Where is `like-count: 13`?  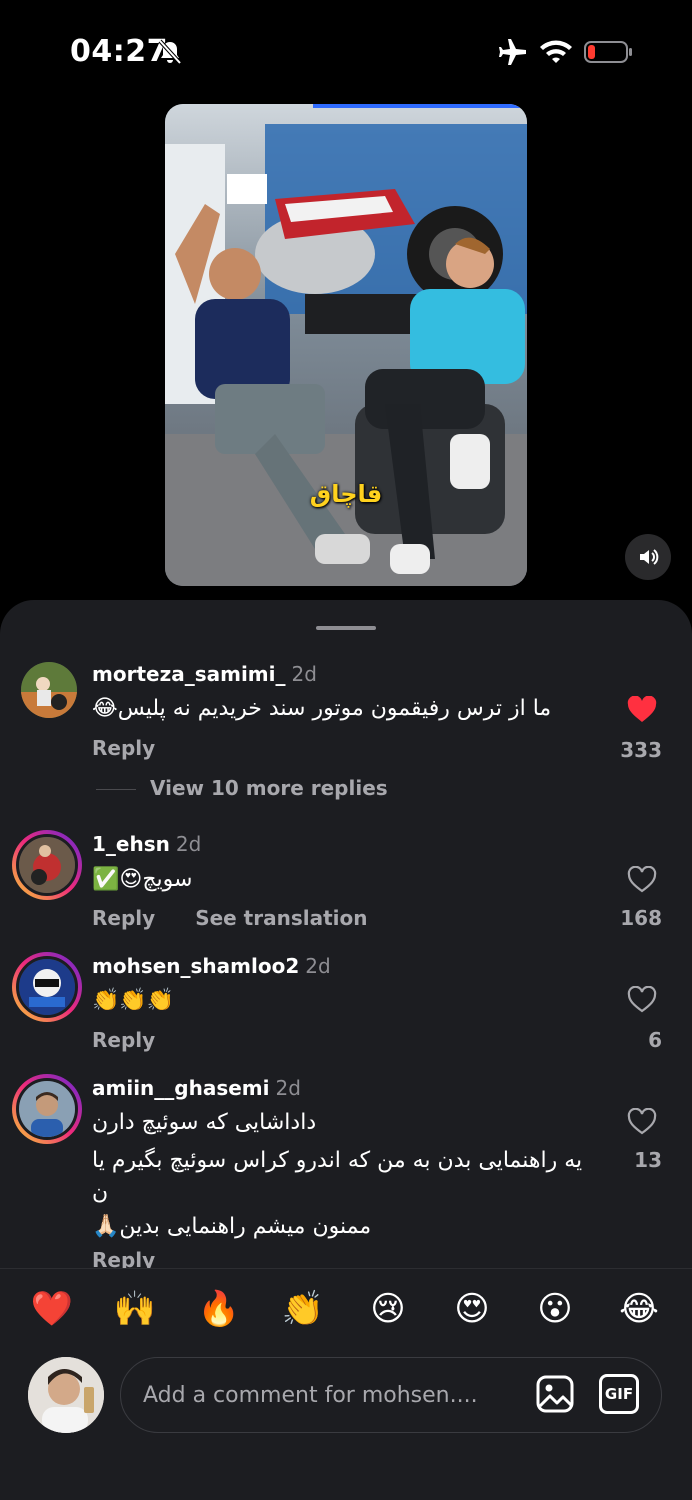
like-count: 13 is located at coordinates (648, 1160).